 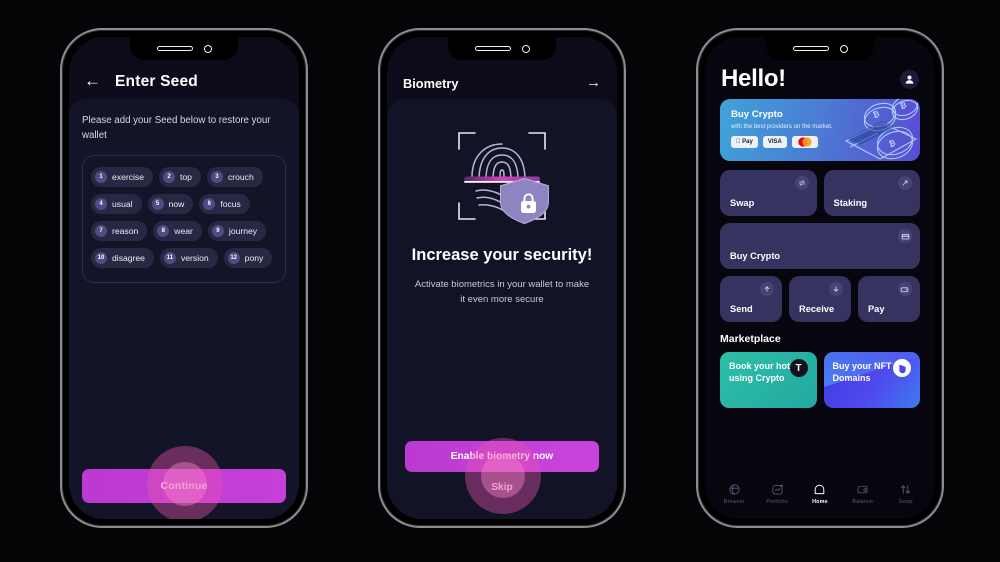 I want to click on action-card-label: Buy Crypto, so click(x=755, y=256).